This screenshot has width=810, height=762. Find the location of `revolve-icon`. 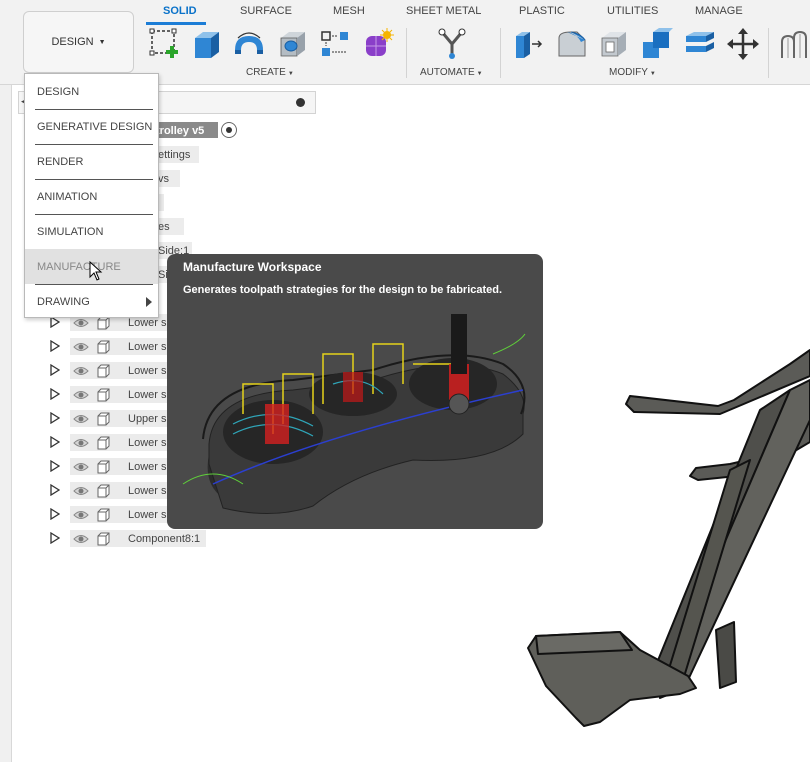

revolve-icon is located at coordinates (249, 44).